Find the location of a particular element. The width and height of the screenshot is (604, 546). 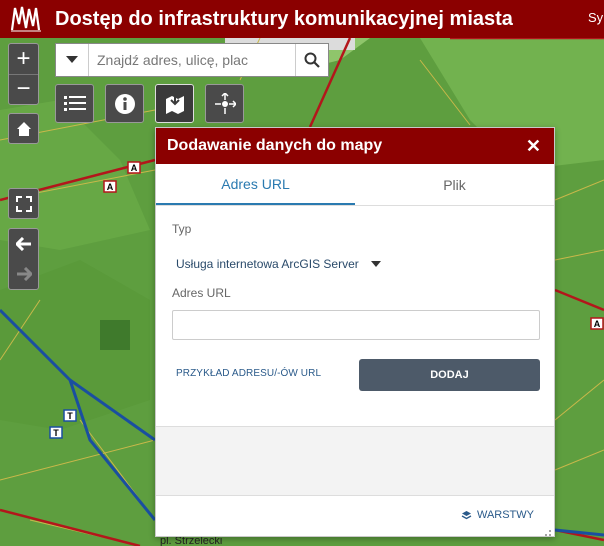

share-button is located at coordinates (224, 103).